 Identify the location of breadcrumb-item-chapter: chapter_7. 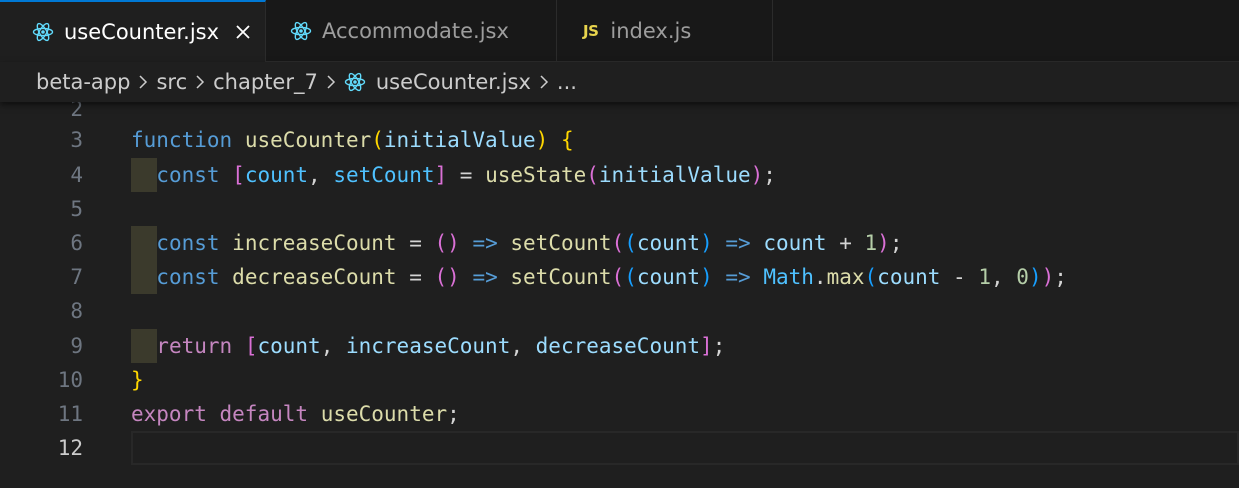
(265, 82).